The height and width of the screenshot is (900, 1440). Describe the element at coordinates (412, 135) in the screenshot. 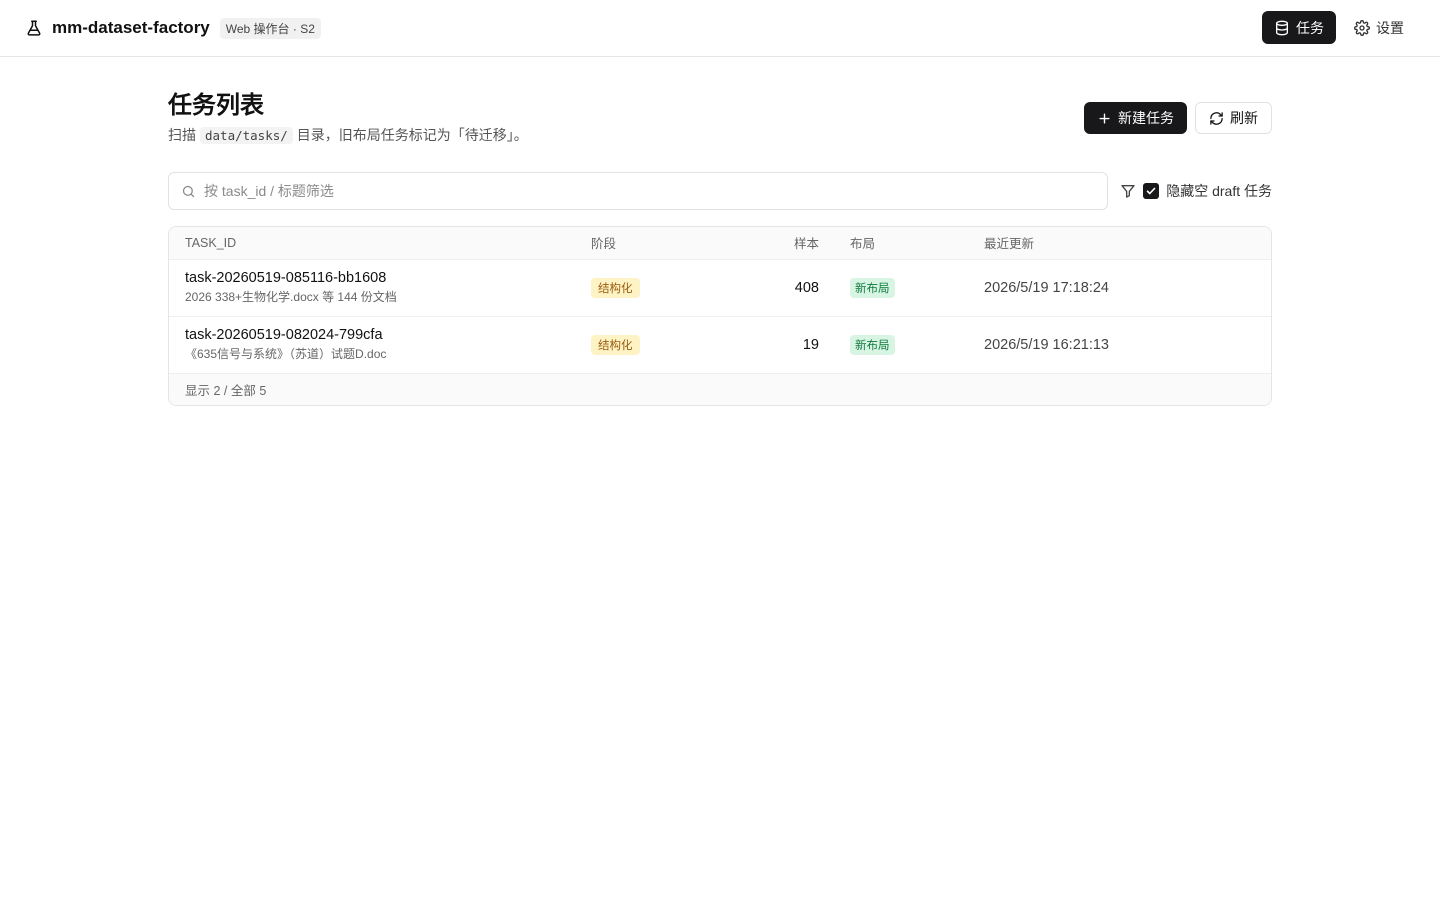

I see `subtitle-suffix: 目录，旧布局任务标记为「待迁移」。` at that location.